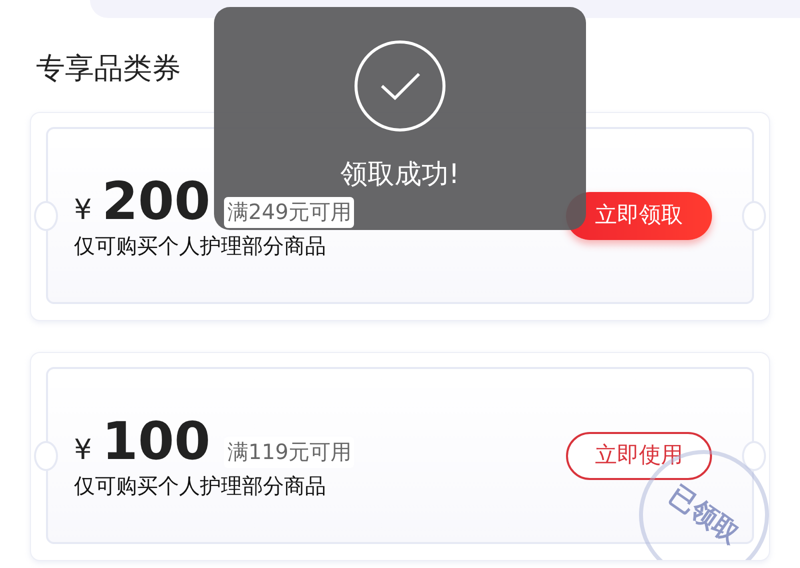 Image resolution: width=800 pixels, height=568 pixels. Describe the element at coordinates (639, 456) in the screenshot. I see `use-button: 立即使用` at that location.